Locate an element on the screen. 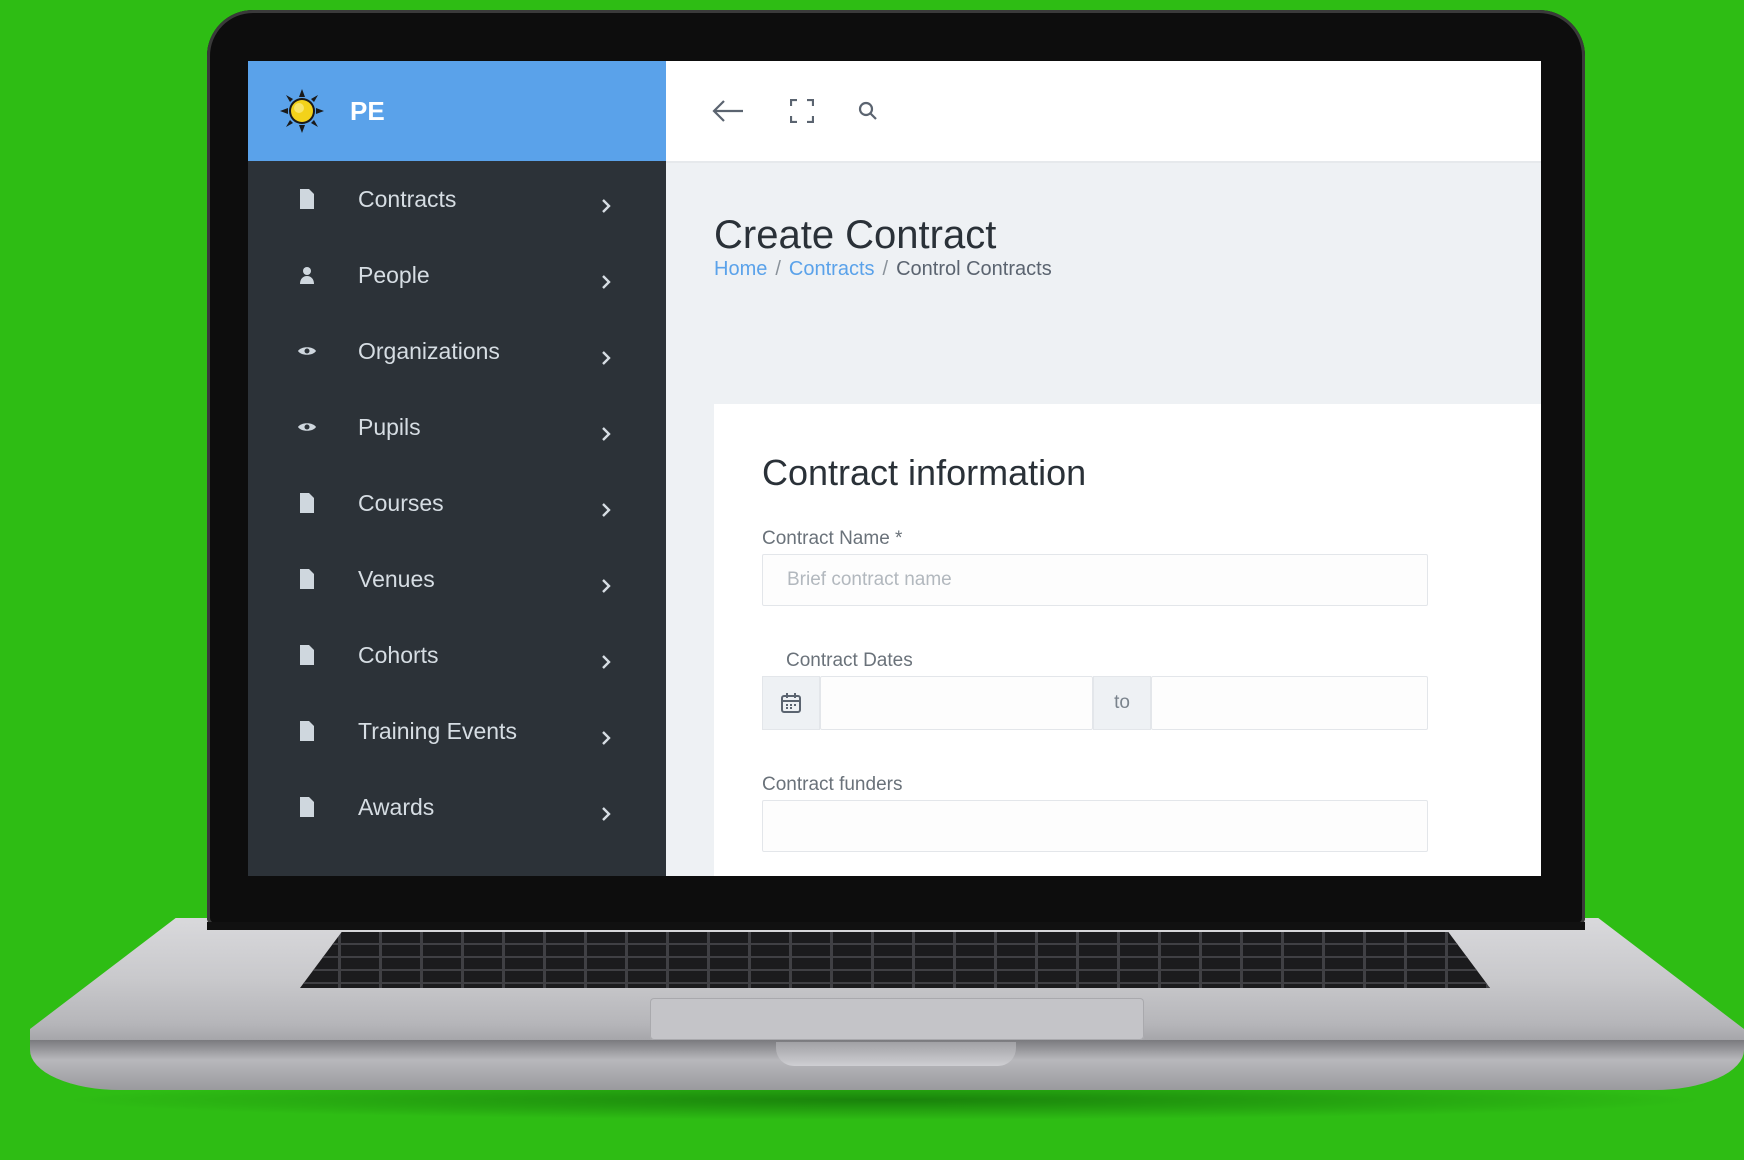 The height and width of the screenshot is (1160, 1744). sun-logo-icon is located at coordinates (302, 111).